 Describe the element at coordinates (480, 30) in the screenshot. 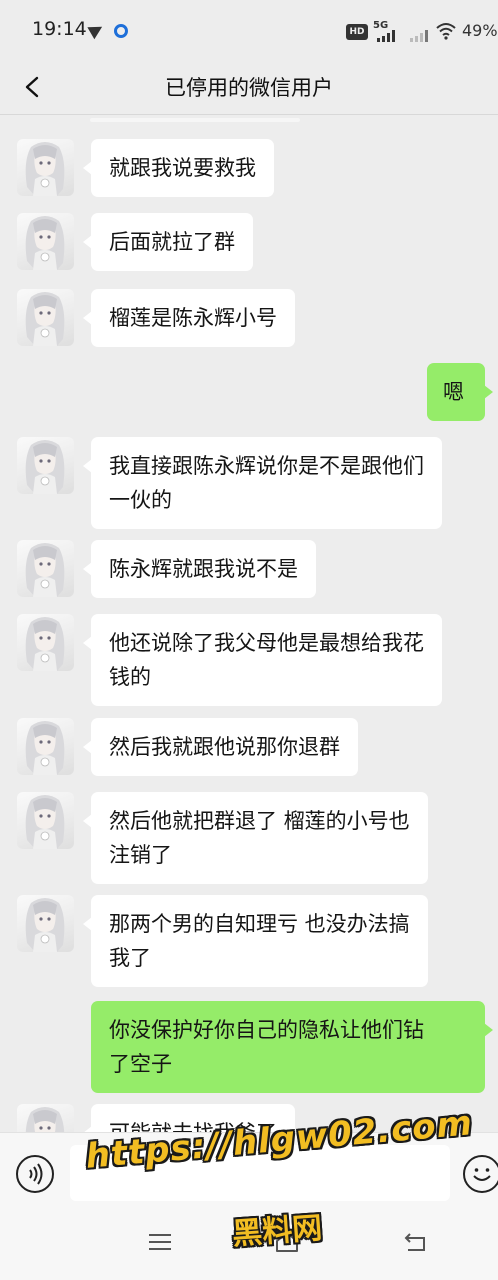

I see `battery-level: 49%` at that location.